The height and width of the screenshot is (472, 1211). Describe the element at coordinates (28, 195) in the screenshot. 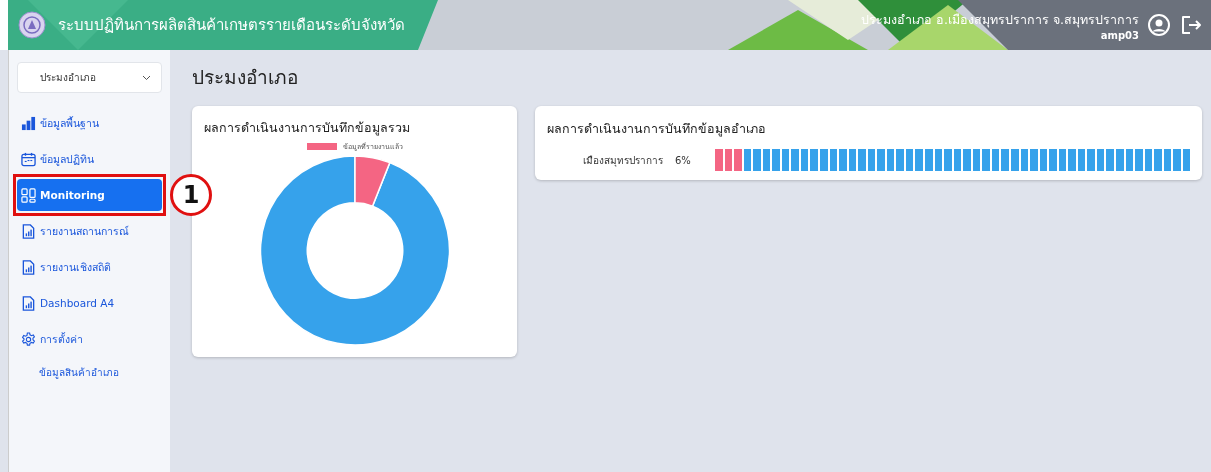

I see `grid-icon` at that location.